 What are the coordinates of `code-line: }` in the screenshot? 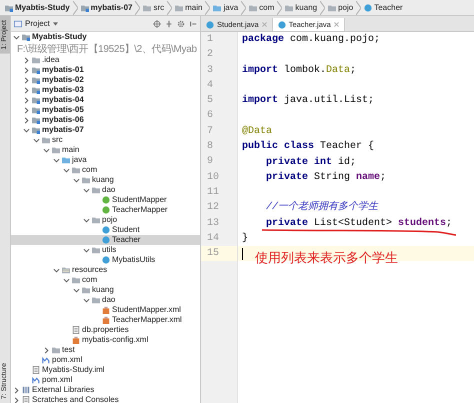 It's located at (245, 238).